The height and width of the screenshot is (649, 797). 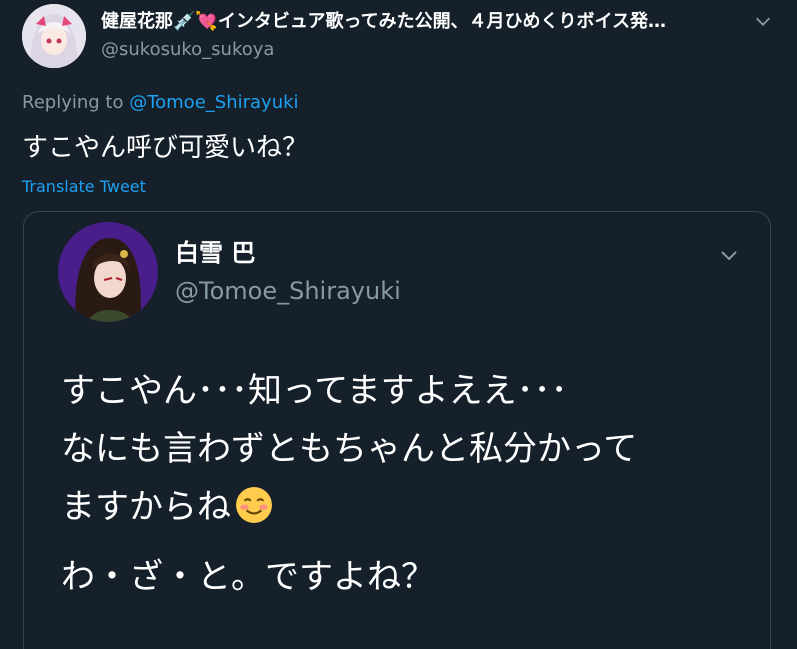 What do you see at coordinates (165, 148) in the screenshot?
I see `tweet-text: すこやん呼び可愛いね？` at bounding box center [165, 148].